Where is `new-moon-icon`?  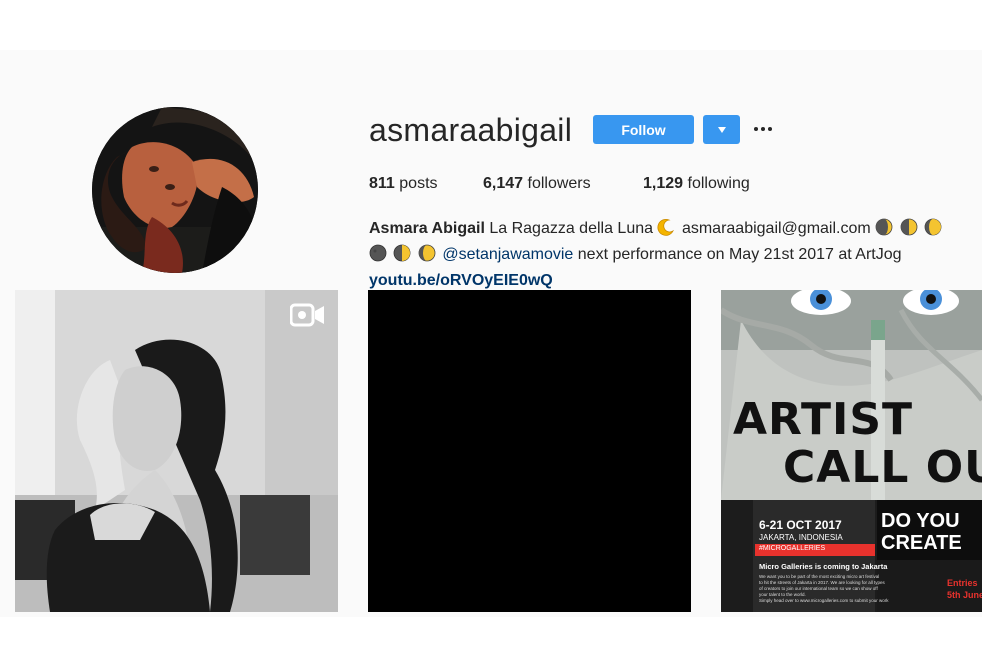 new-moon-icon is located at coordinates (378, 253).